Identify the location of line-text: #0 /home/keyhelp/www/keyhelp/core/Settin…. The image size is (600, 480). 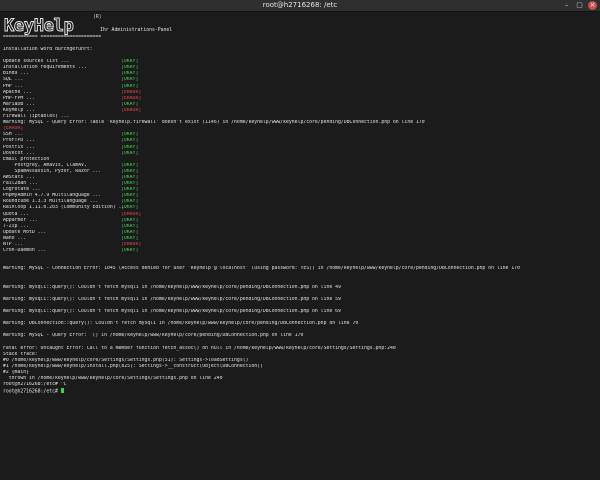
(126, 360).